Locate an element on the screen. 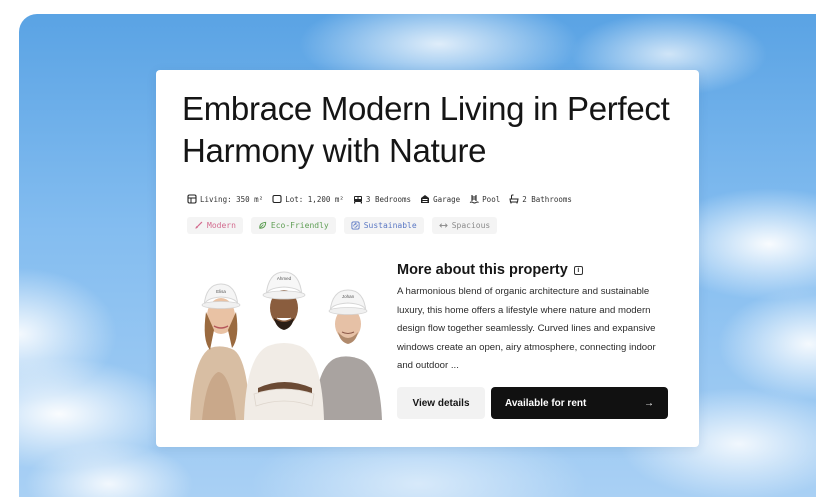 This screenshot has width=816, height=497. expand-icon is located at coordinates (443, 225).